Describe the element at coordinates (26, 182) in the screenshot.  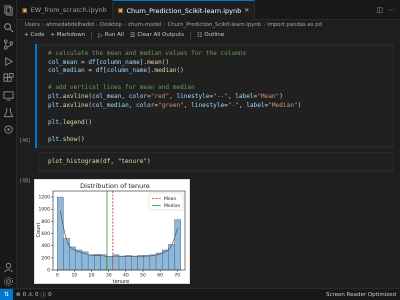
I see `output-menu-icon: ⋯` at that location.